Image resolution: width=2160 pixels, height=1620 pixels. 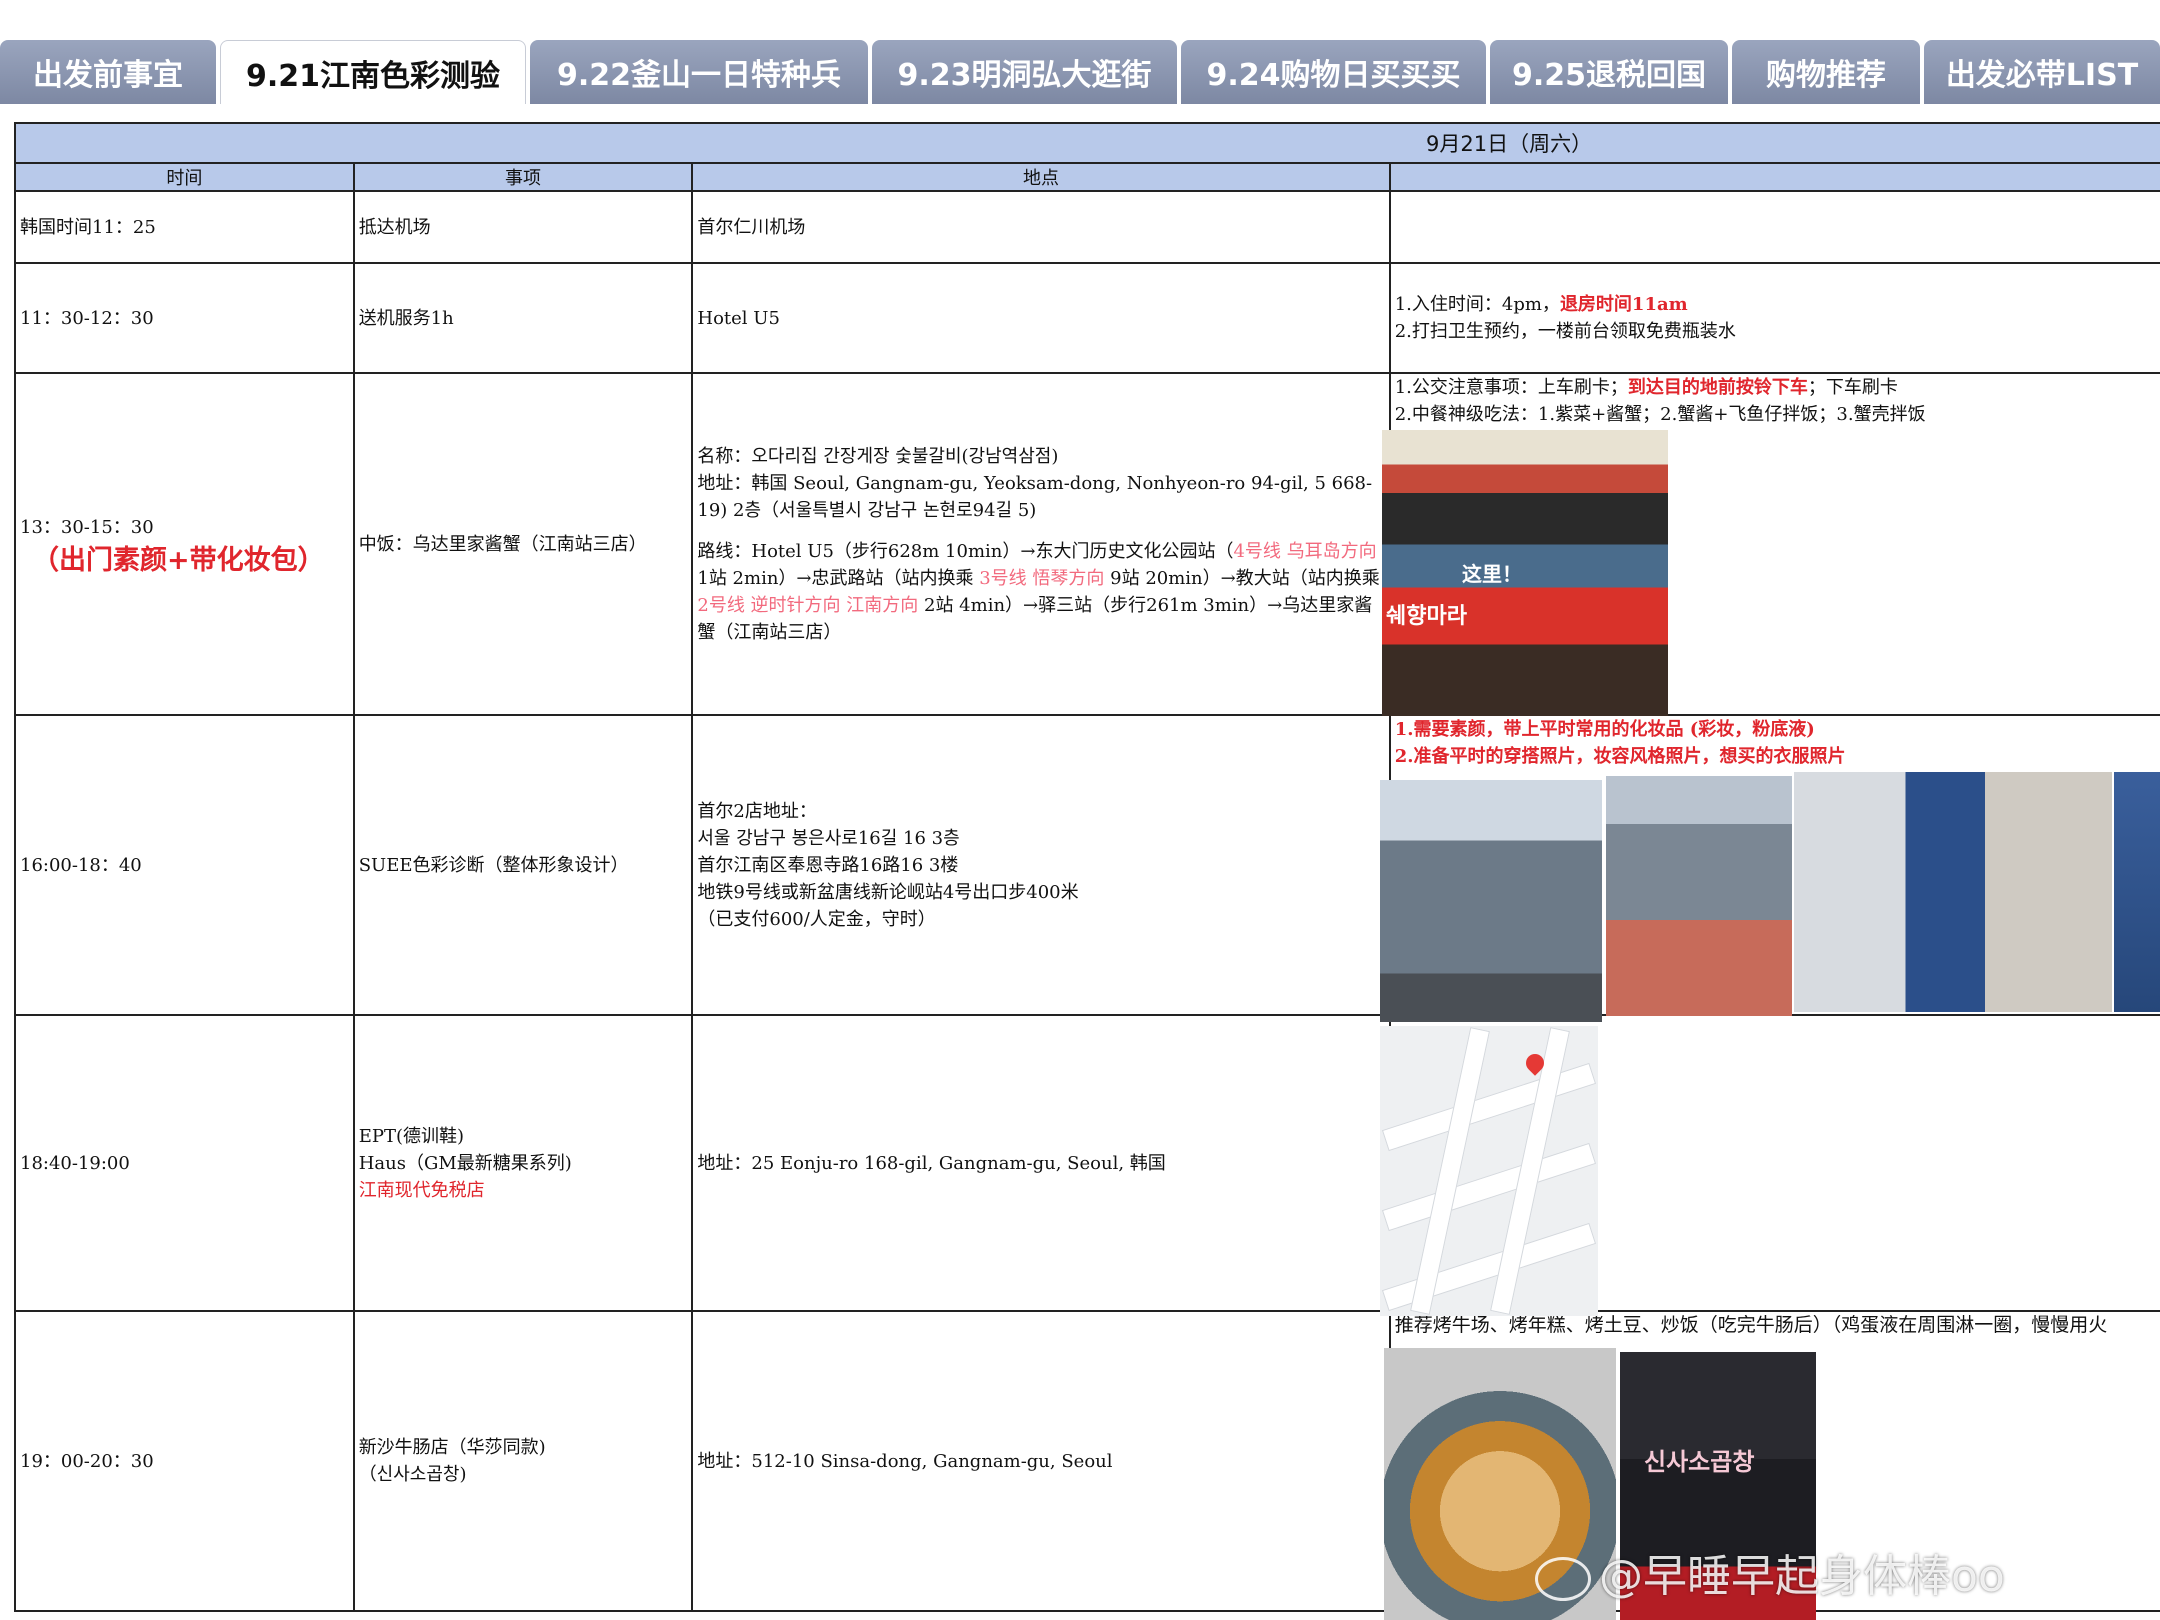 I want to click on note-highlight: 退房时间11am, so click(x=1623, y=304).